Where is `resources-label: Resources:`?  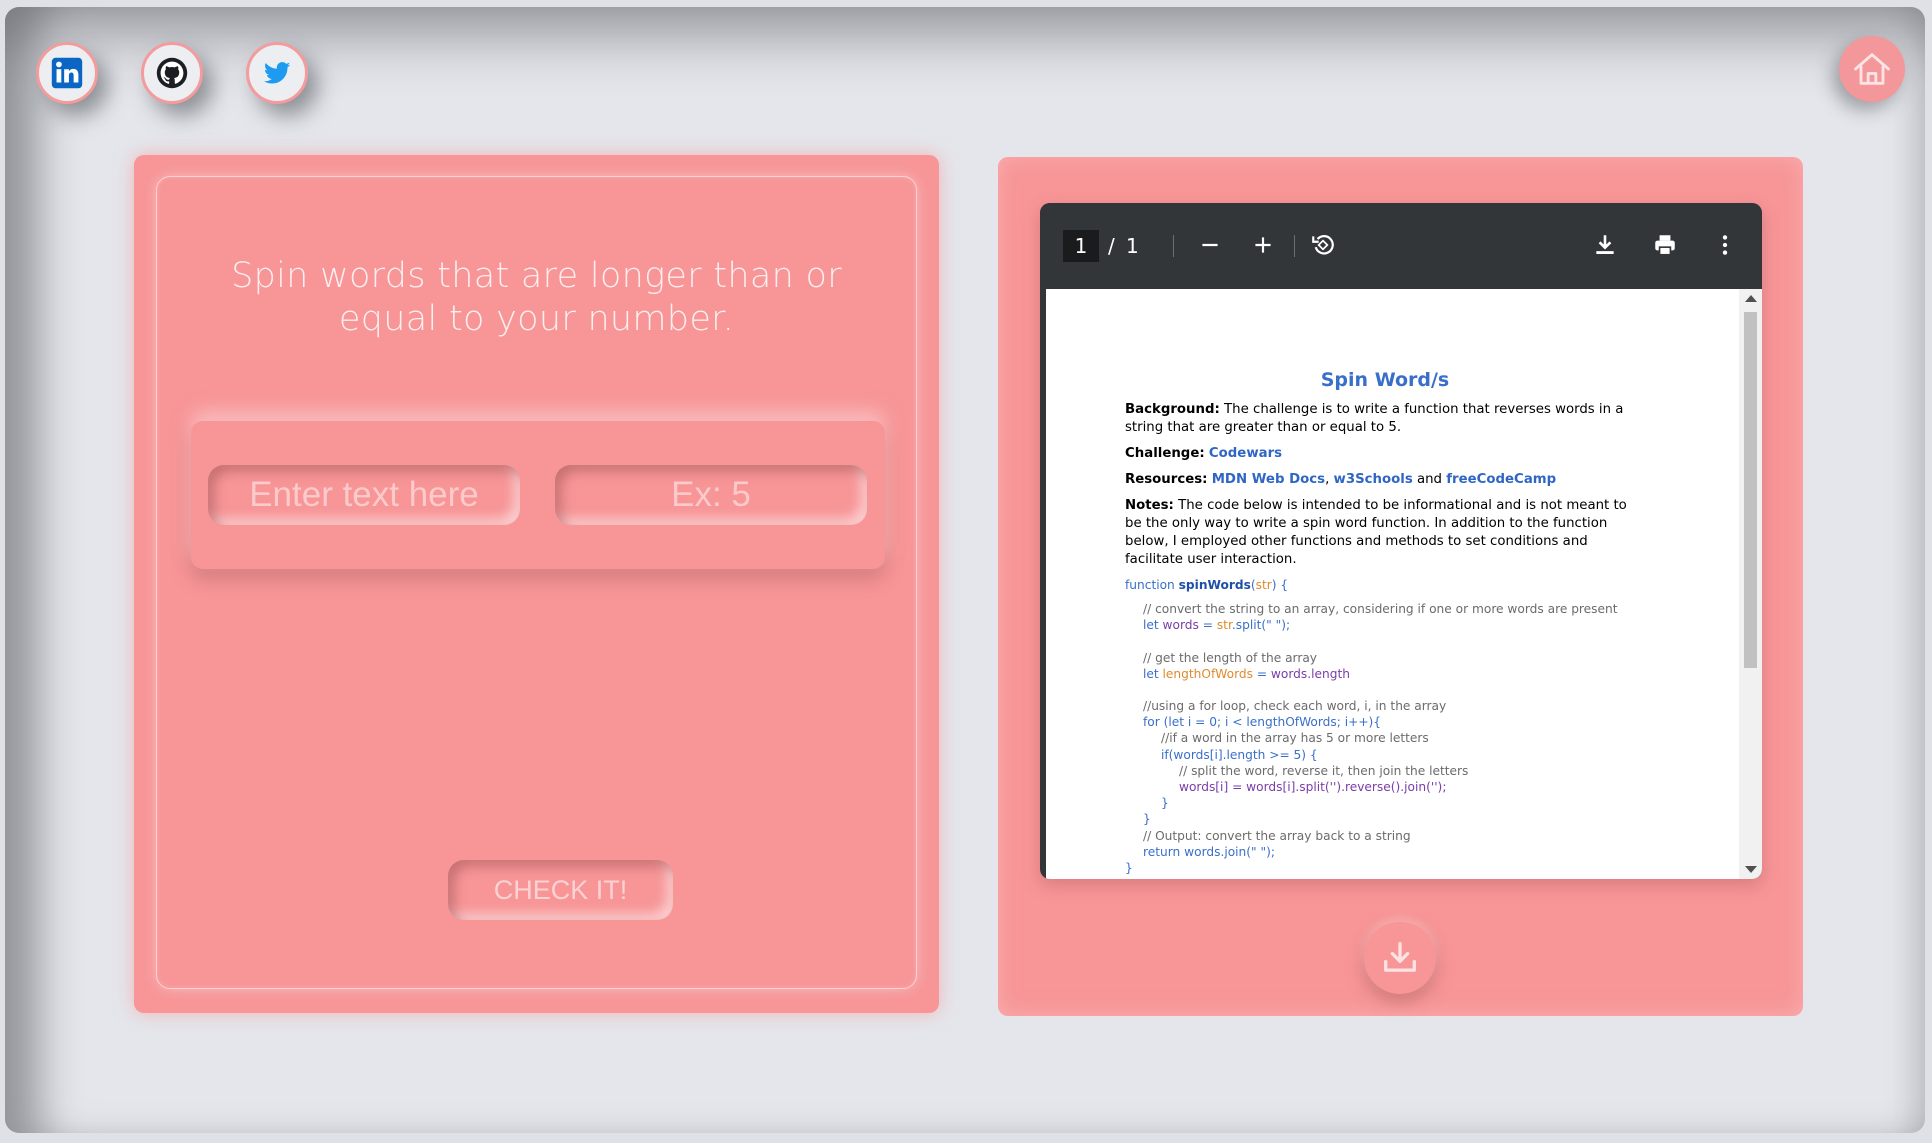 resources-label: Resources: is located at coordinates (1166, 479).